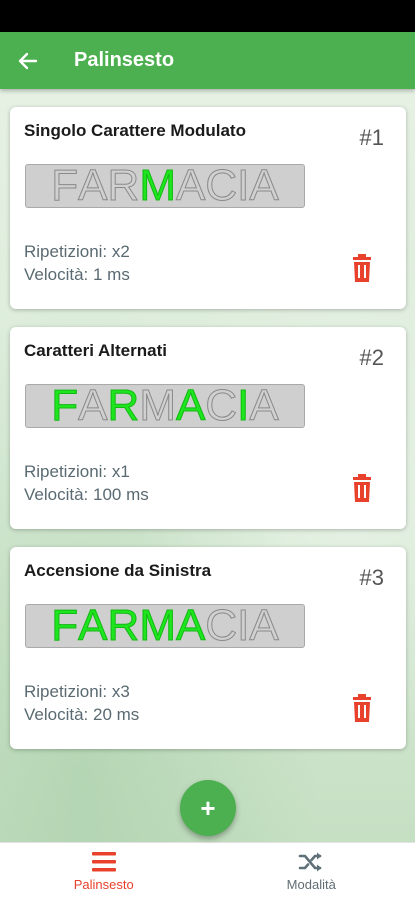  Describe the element at coordinates (371, 577) in the screenshot. I see `card-number: #3` at that location.